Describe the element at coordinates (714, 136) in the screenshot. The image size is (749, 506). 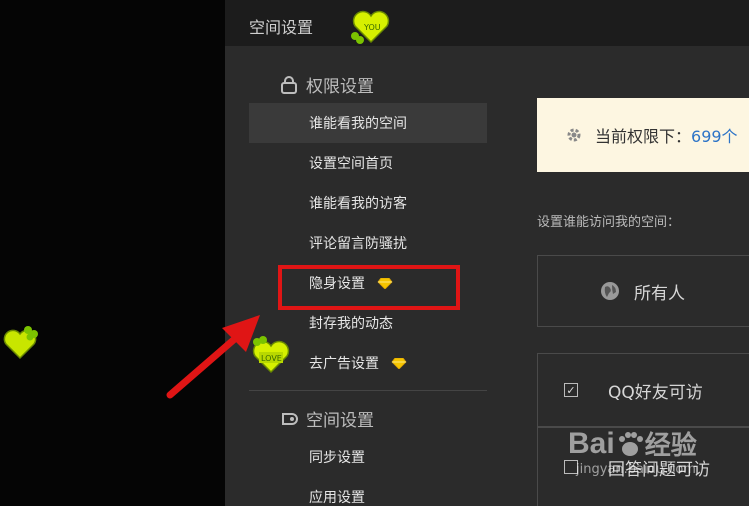
I see `notice-count: 699个` at that location.